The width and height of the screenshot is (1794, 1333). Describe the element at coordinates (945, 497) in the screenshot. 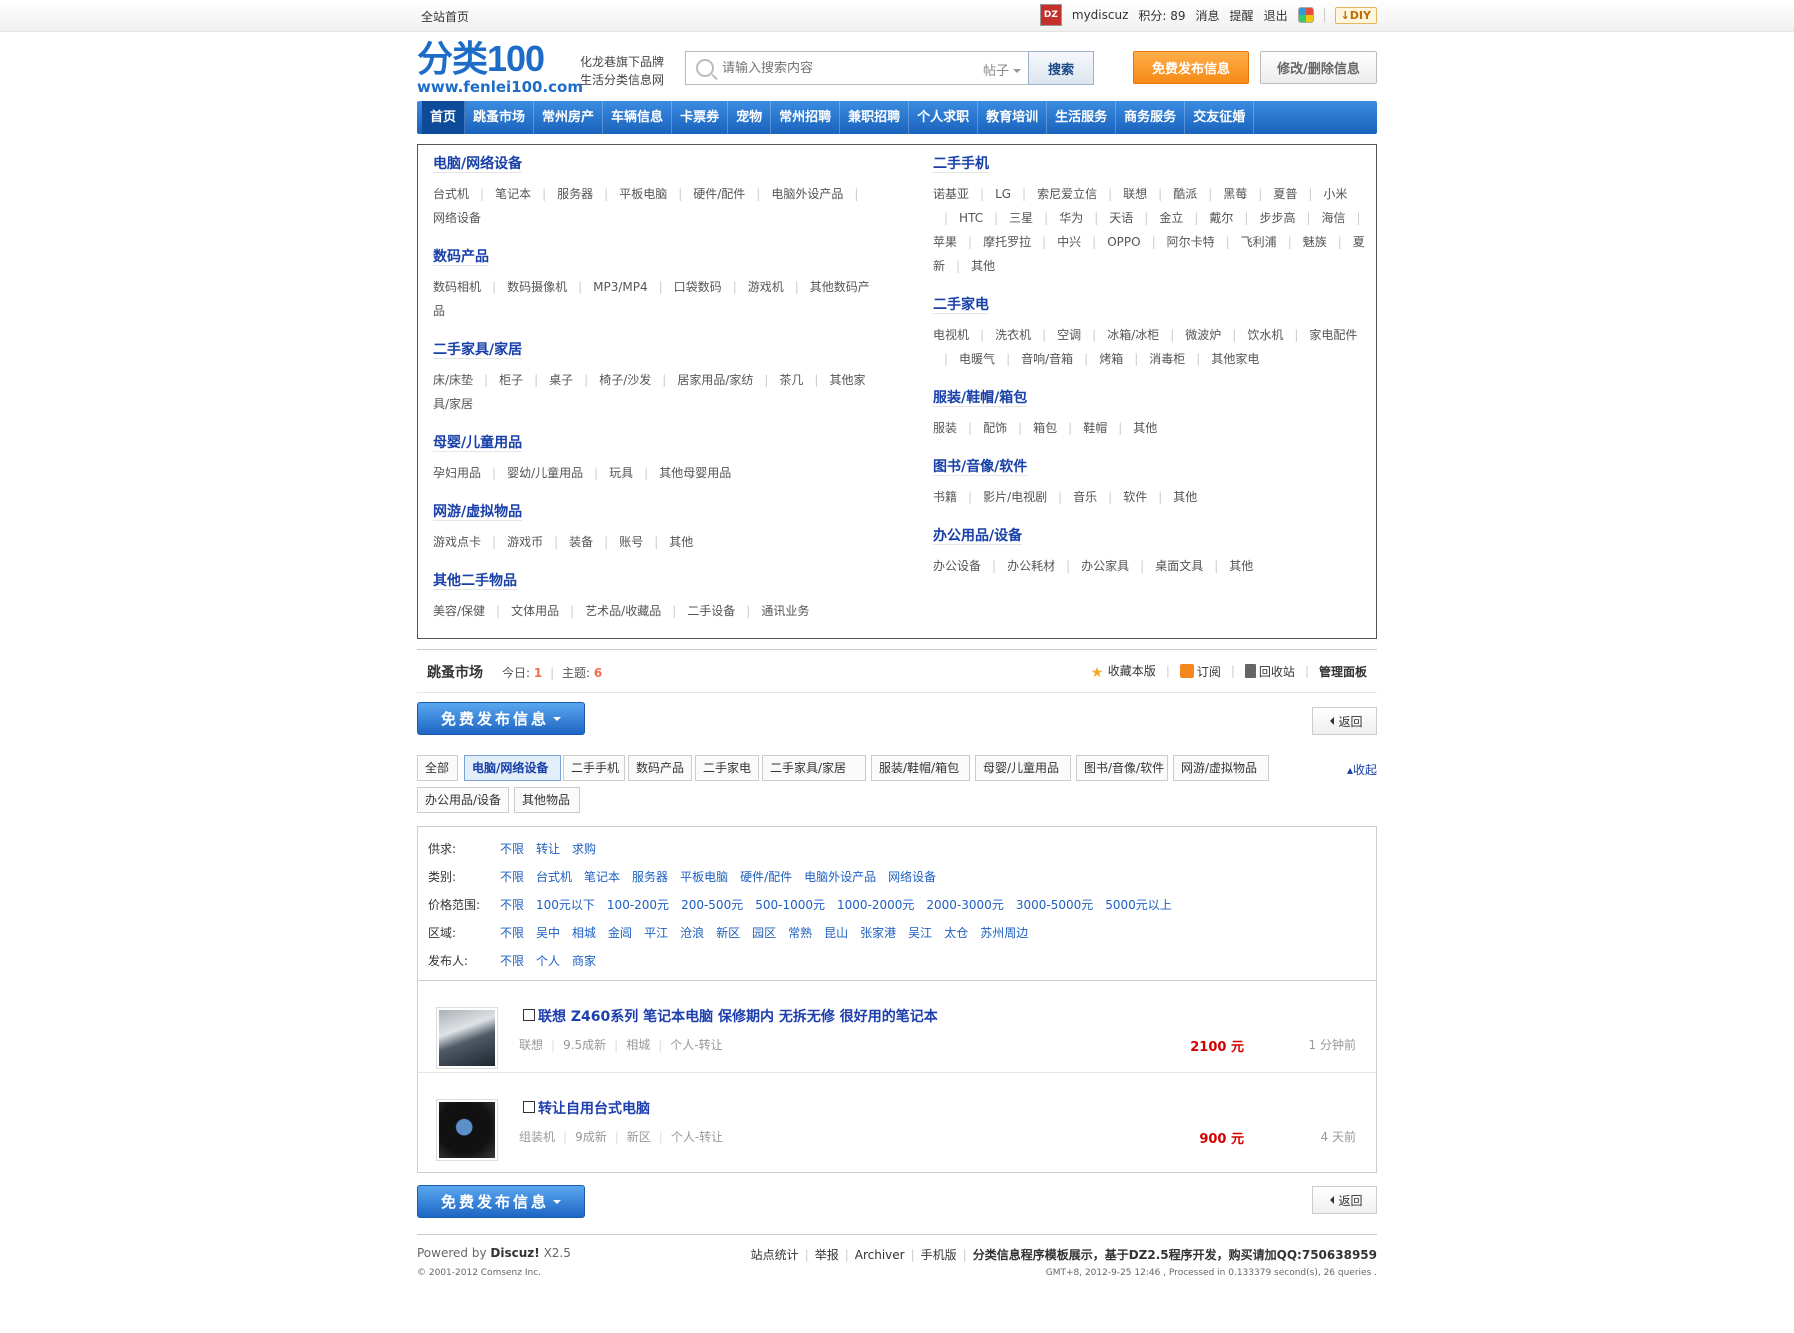

I see `category-item: 书籍` at that location.